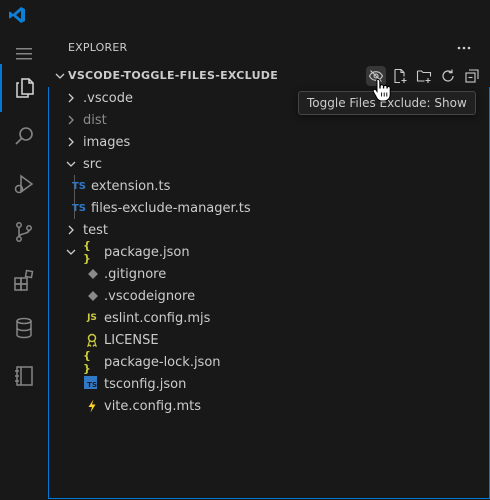  I want to click on more-actions-icon, so click(464, 48).